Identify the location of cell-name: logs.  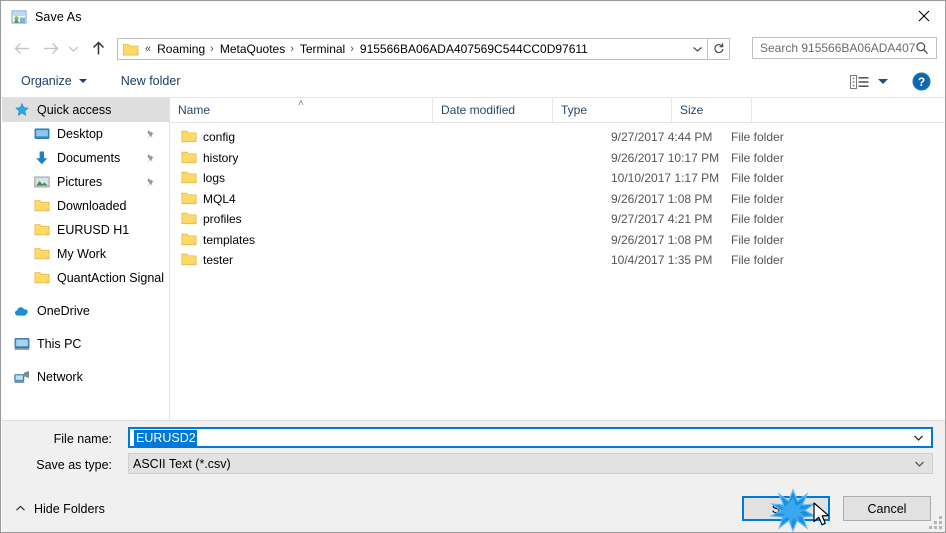
(214, 178).